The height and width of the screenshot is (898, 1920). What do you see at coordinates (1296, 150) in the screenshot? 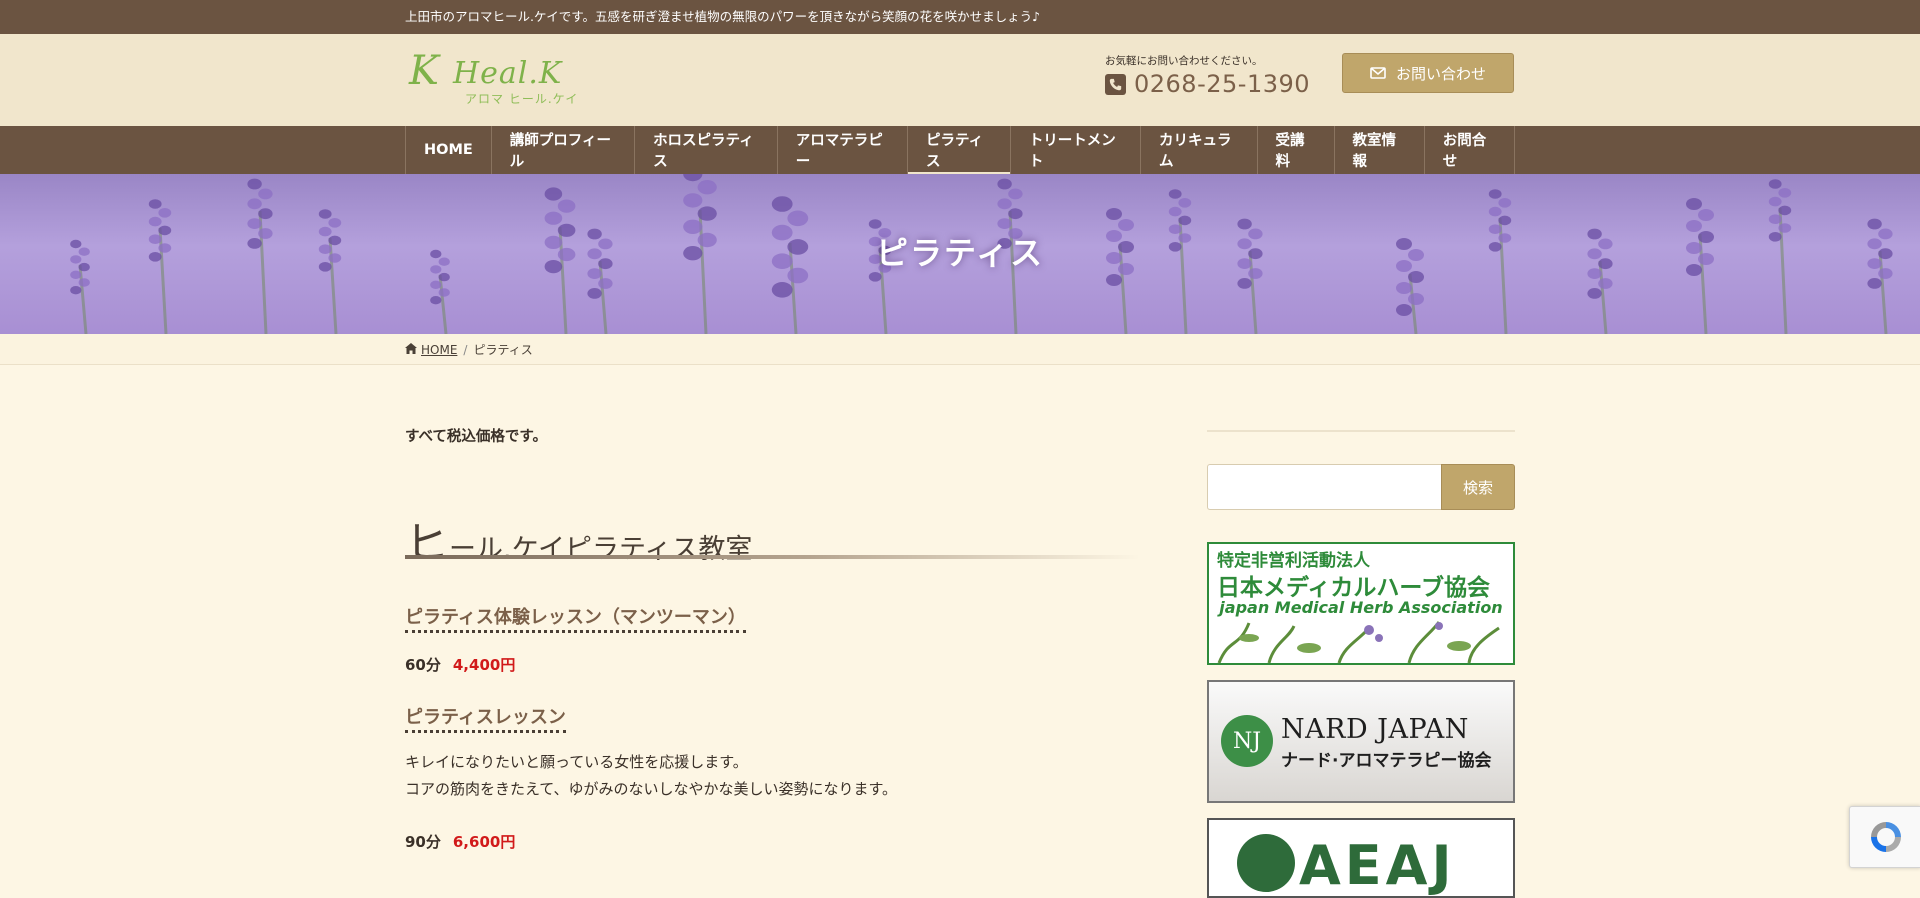
I see `nav-item: 受講料` at bounding box center [1296, 150].